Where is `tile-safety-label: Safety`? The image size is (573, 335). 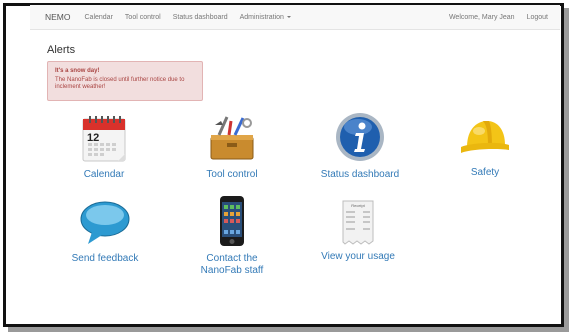 tile-safety-label: Safety is located at coordinates (485, 172).